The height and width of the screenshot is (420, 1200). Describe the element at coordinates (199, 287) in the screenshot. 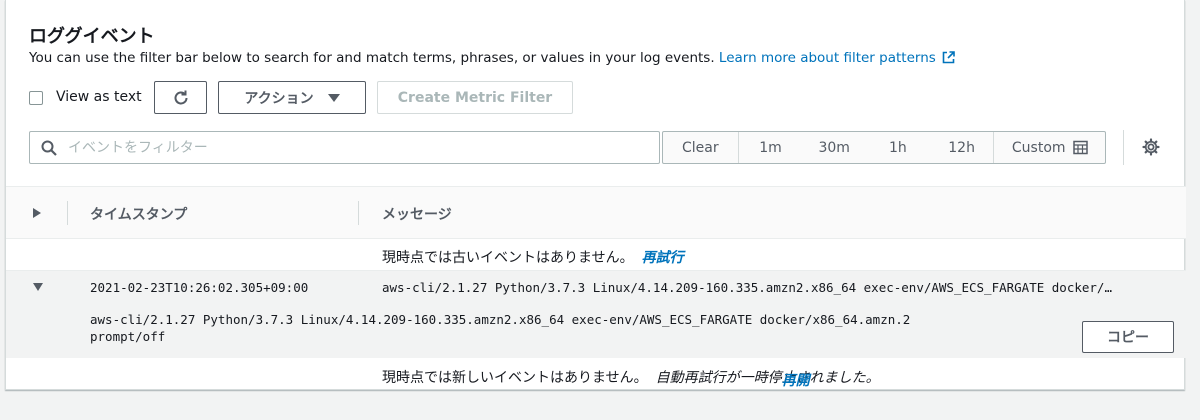

I see `event-timestamp: 2021-02-23T10:26:02.305+09:00` at that location.